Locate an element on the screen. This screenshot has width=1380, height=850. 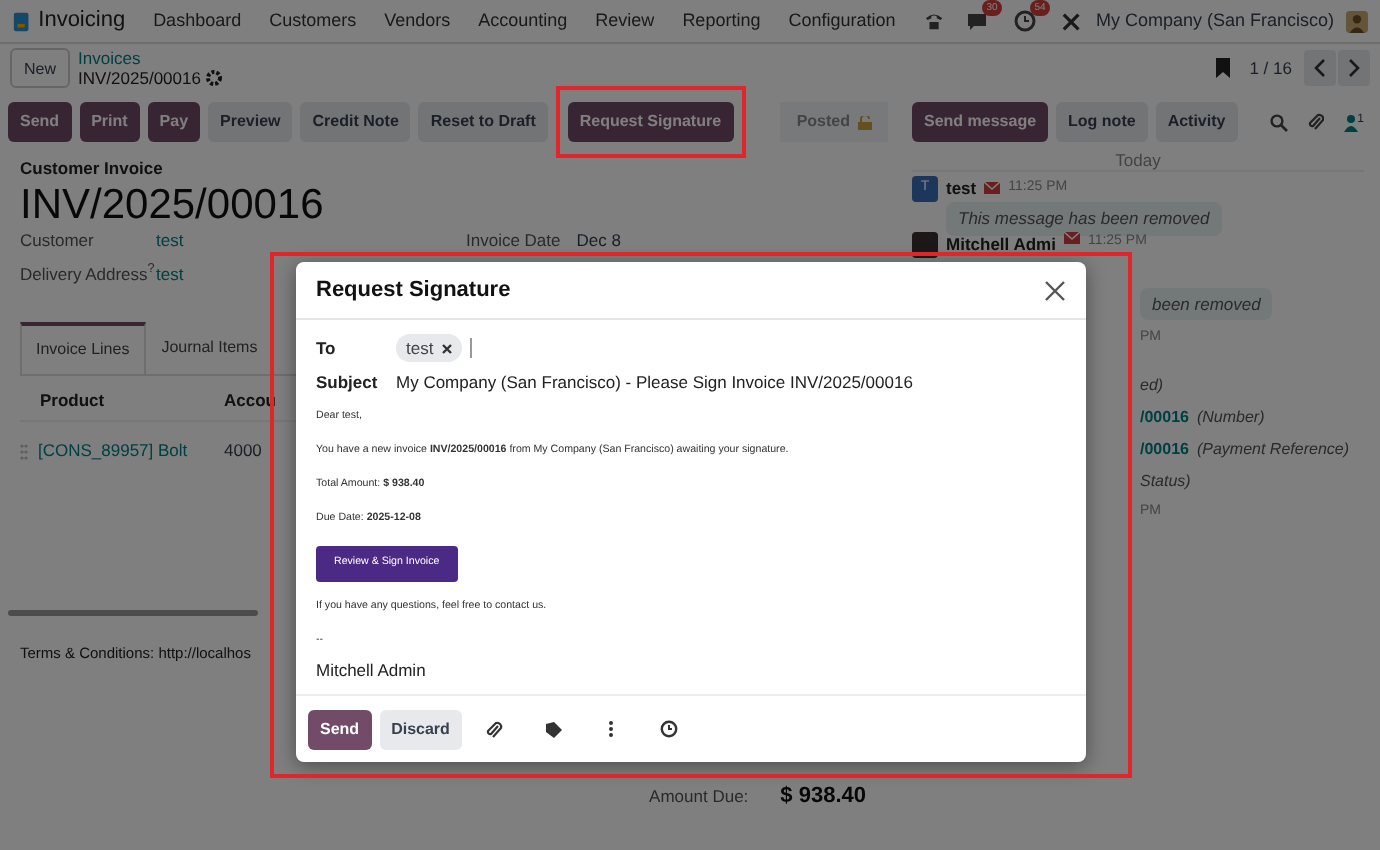
user-avatar is located at coordinates (1357, 21).